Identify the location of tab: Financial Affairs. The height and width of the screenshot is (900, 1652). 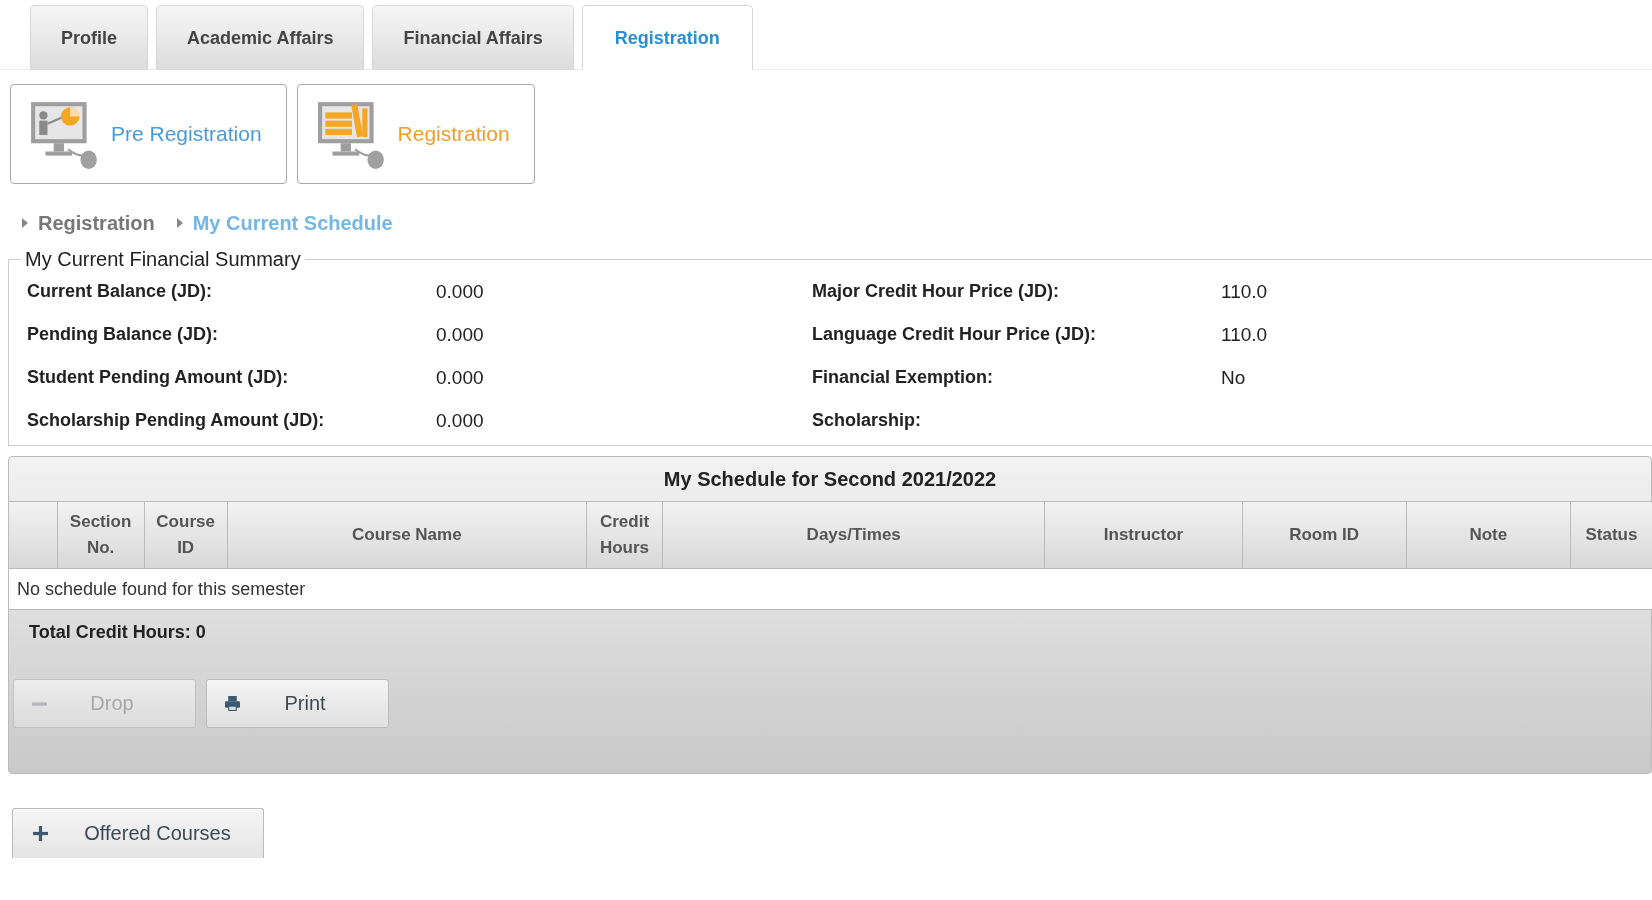
(473, 37).